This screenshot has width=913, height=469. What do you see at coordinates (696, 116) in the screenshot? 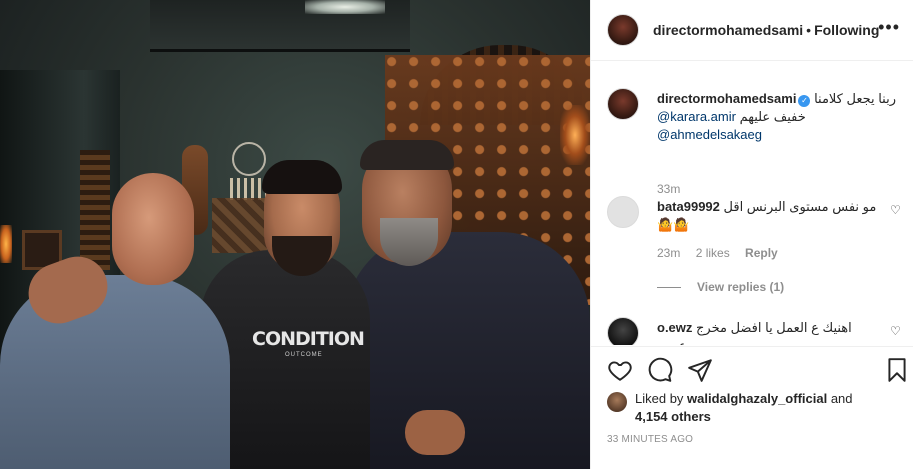
I see `mention-link: @karara.amir` at bounding box center [696, 116].